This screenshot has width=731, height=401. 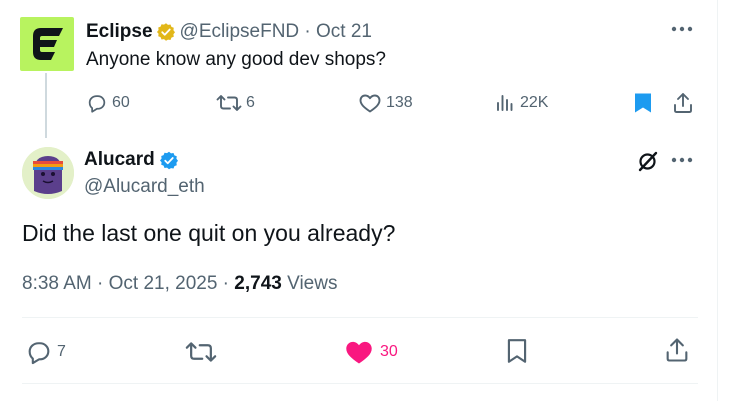 I want to click on right-border, so click(x=717, y=200).